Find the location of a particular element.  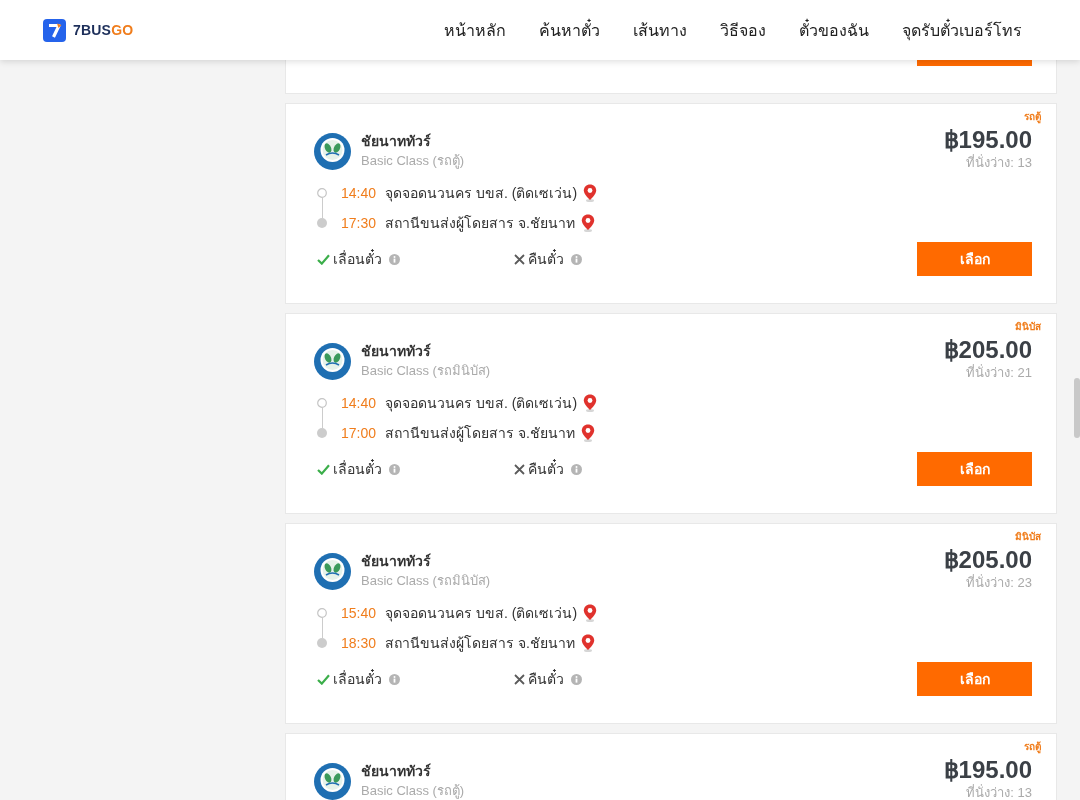

stop-time: 17:00 is located at coordinates (359, 433).